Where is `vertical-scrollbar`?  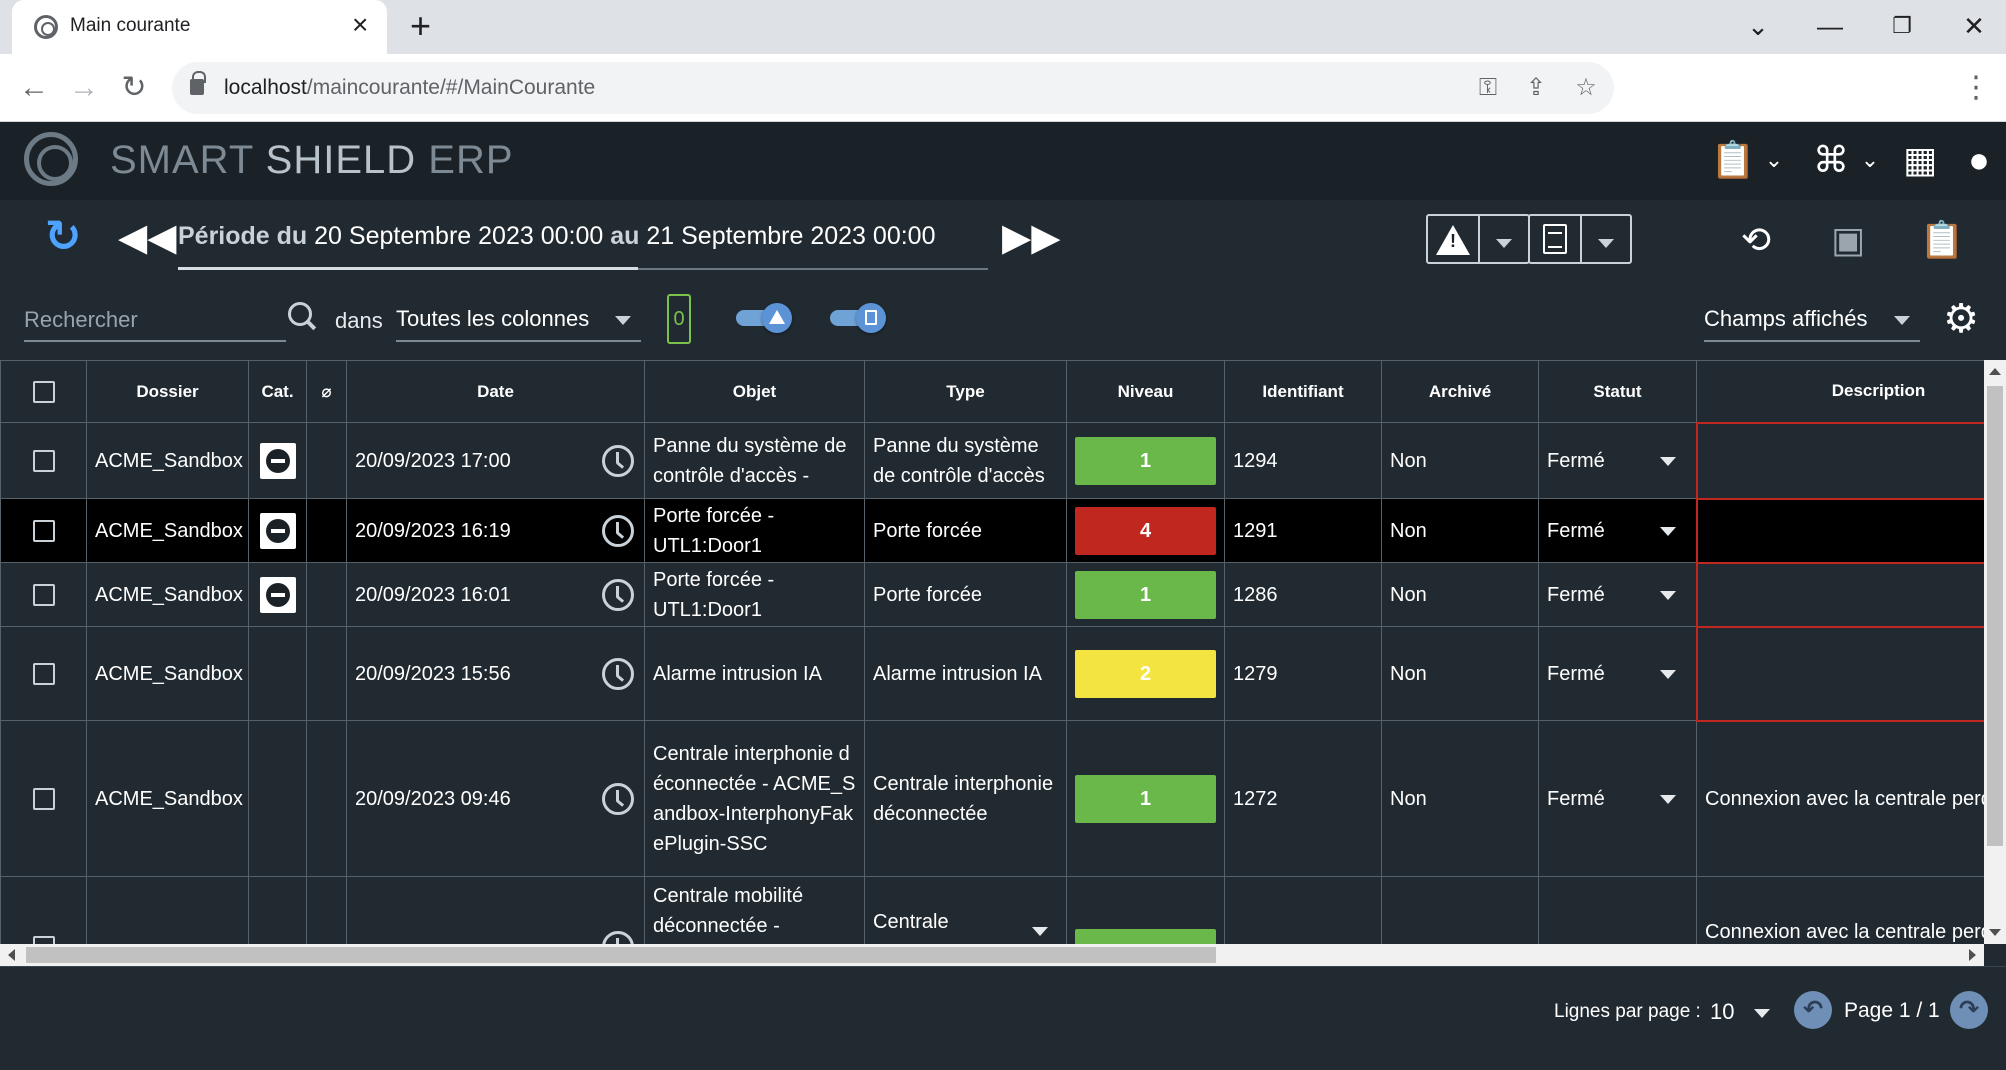 vertical-scrollbar is located at coordinates (1995, 652).